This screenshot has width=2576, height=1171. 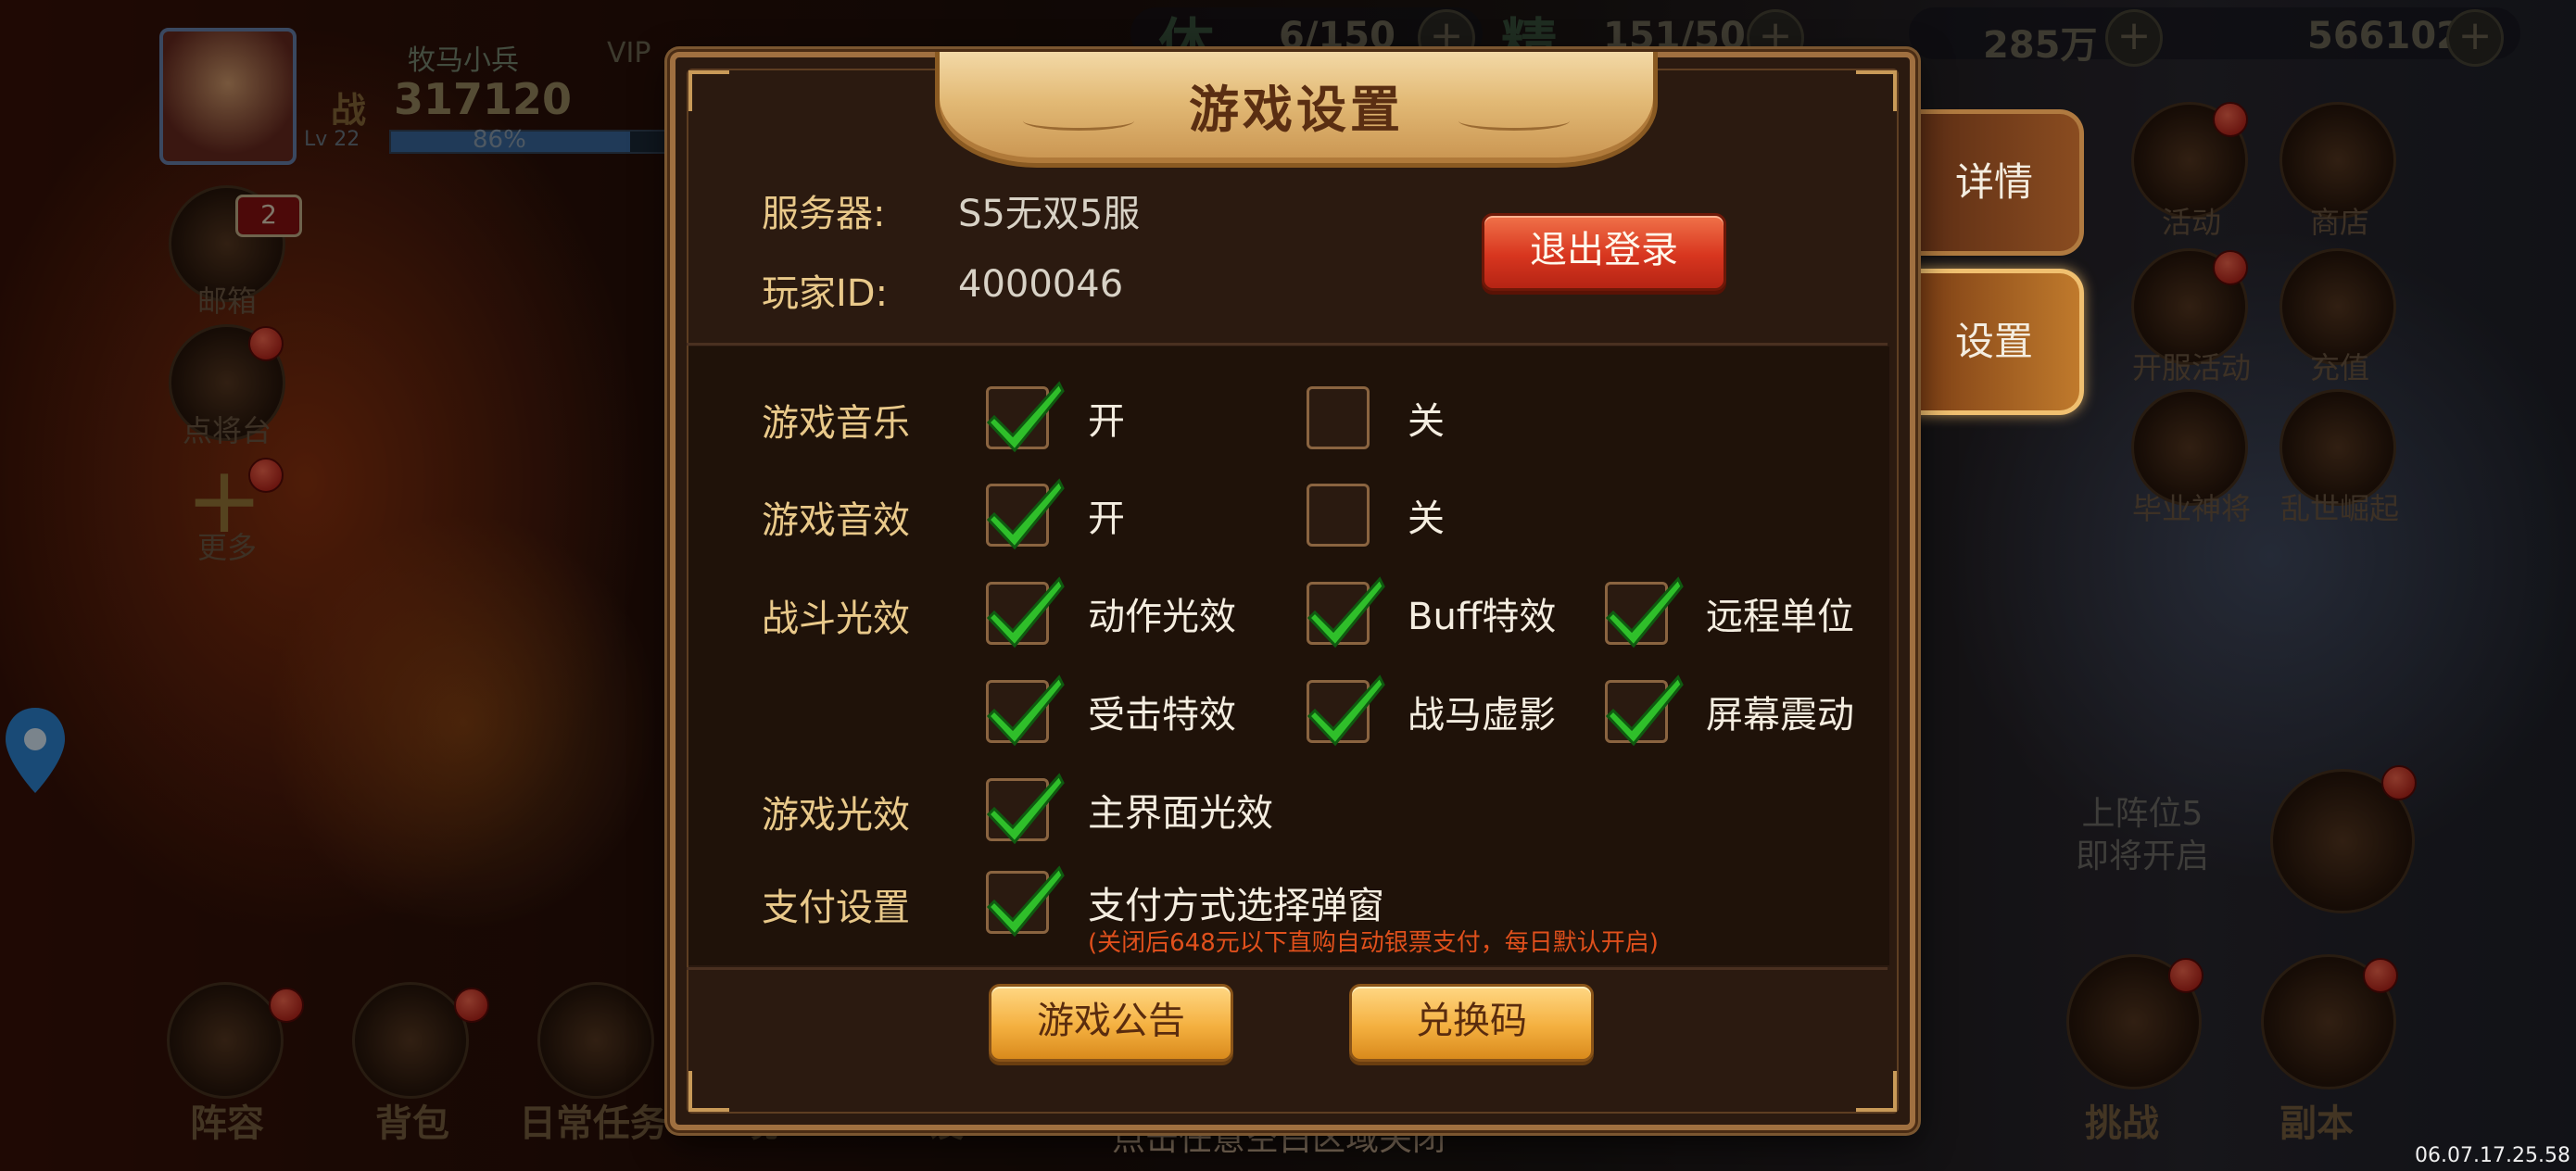 I want to click on hit-fx-checkbox, so click(x=1025, y=711).